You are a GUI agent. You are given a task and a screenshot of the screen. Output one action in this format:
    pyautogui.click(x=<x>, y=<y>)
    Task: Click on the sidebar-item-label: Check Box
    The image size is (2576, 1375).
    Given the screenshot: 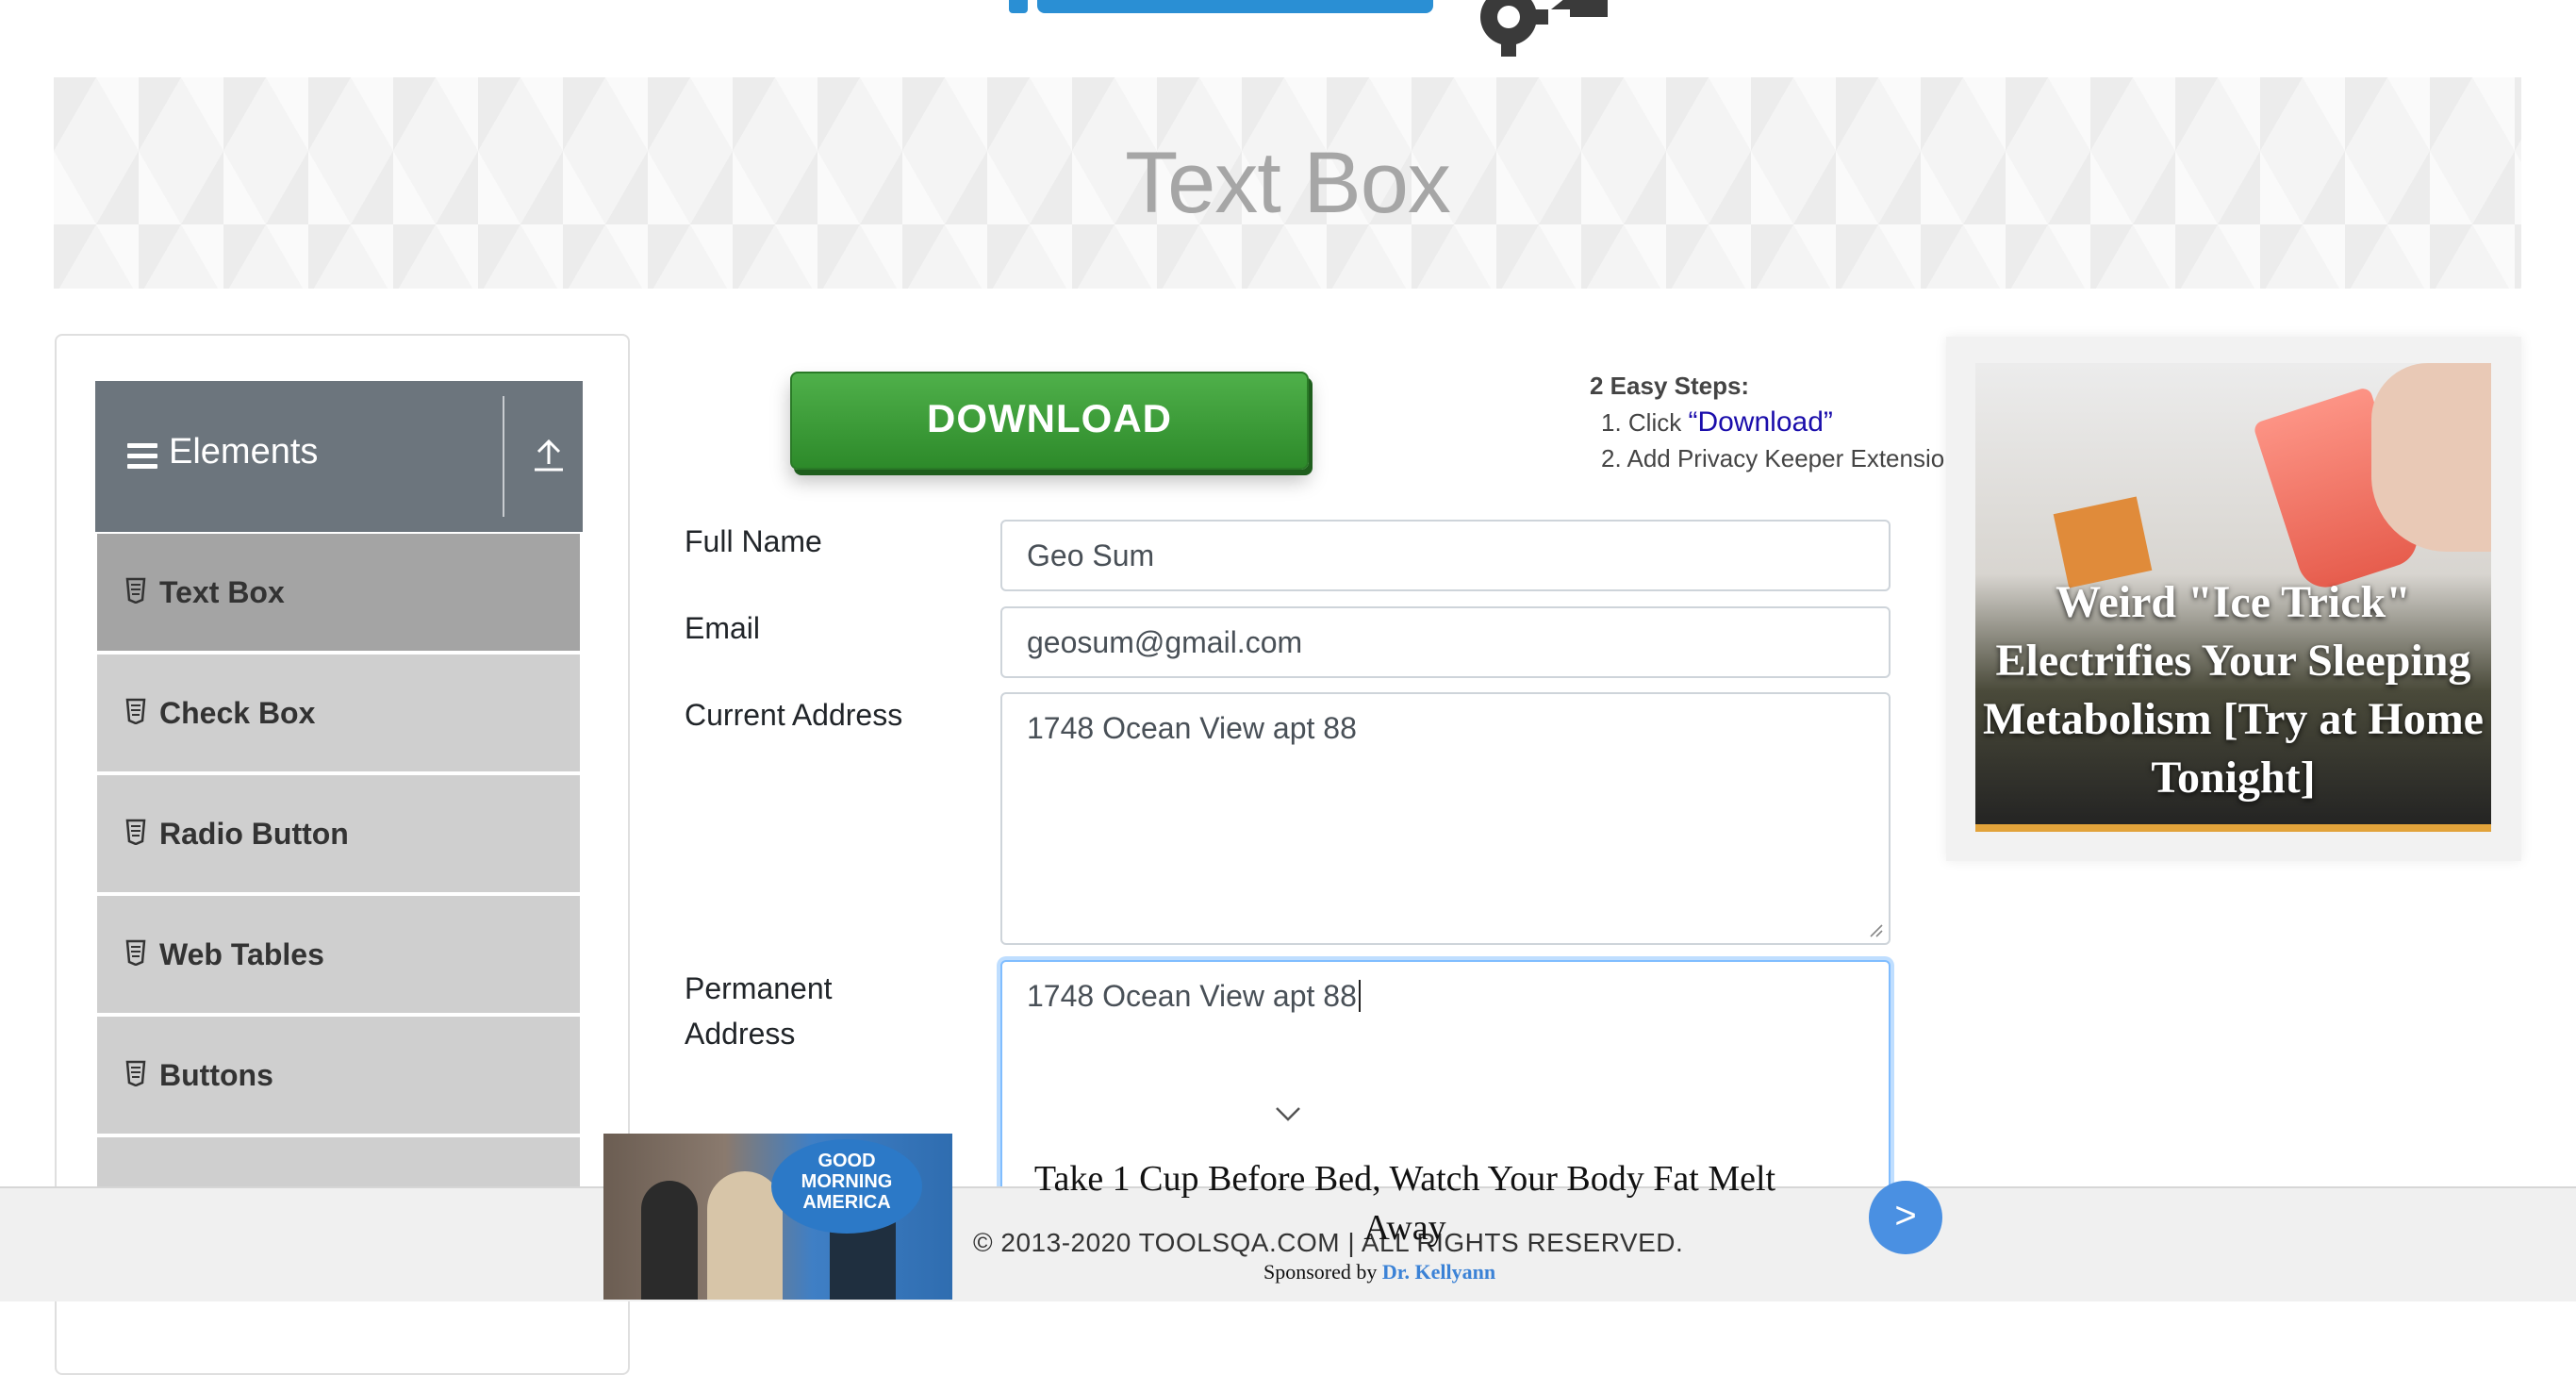 What is the action you would take?
    pyautogui.click(x=237, y=713)
    